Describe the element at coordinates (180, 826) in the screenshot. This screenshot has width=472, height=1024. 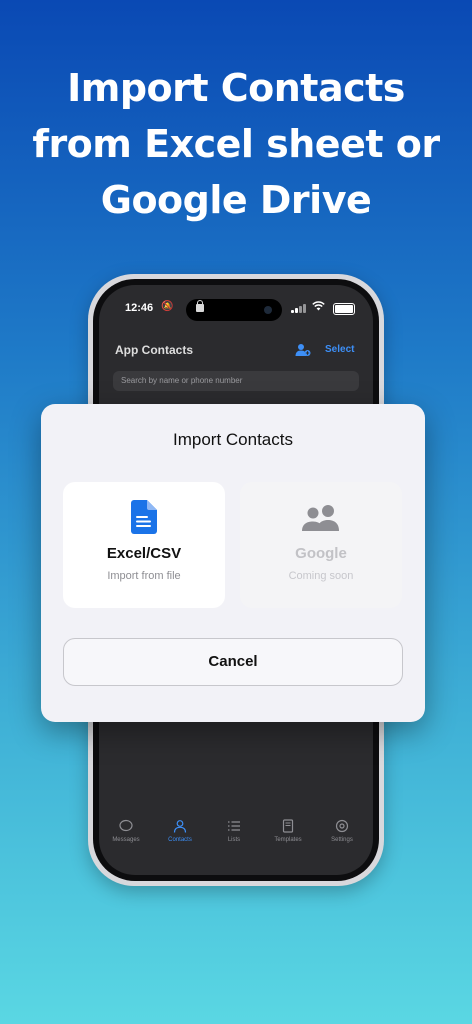
I see `person-icon` at that location.